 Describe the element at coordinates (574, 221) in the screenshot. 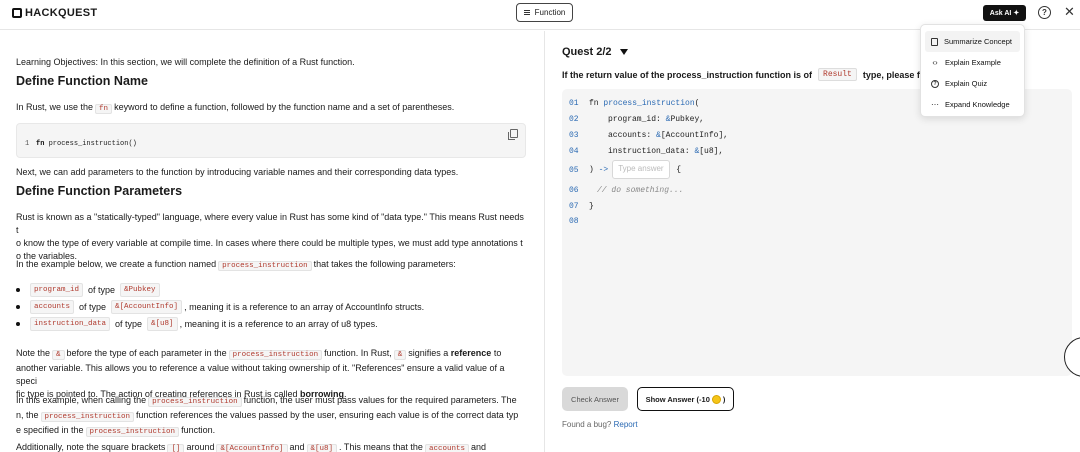

I see `code-line: 08` at that location.